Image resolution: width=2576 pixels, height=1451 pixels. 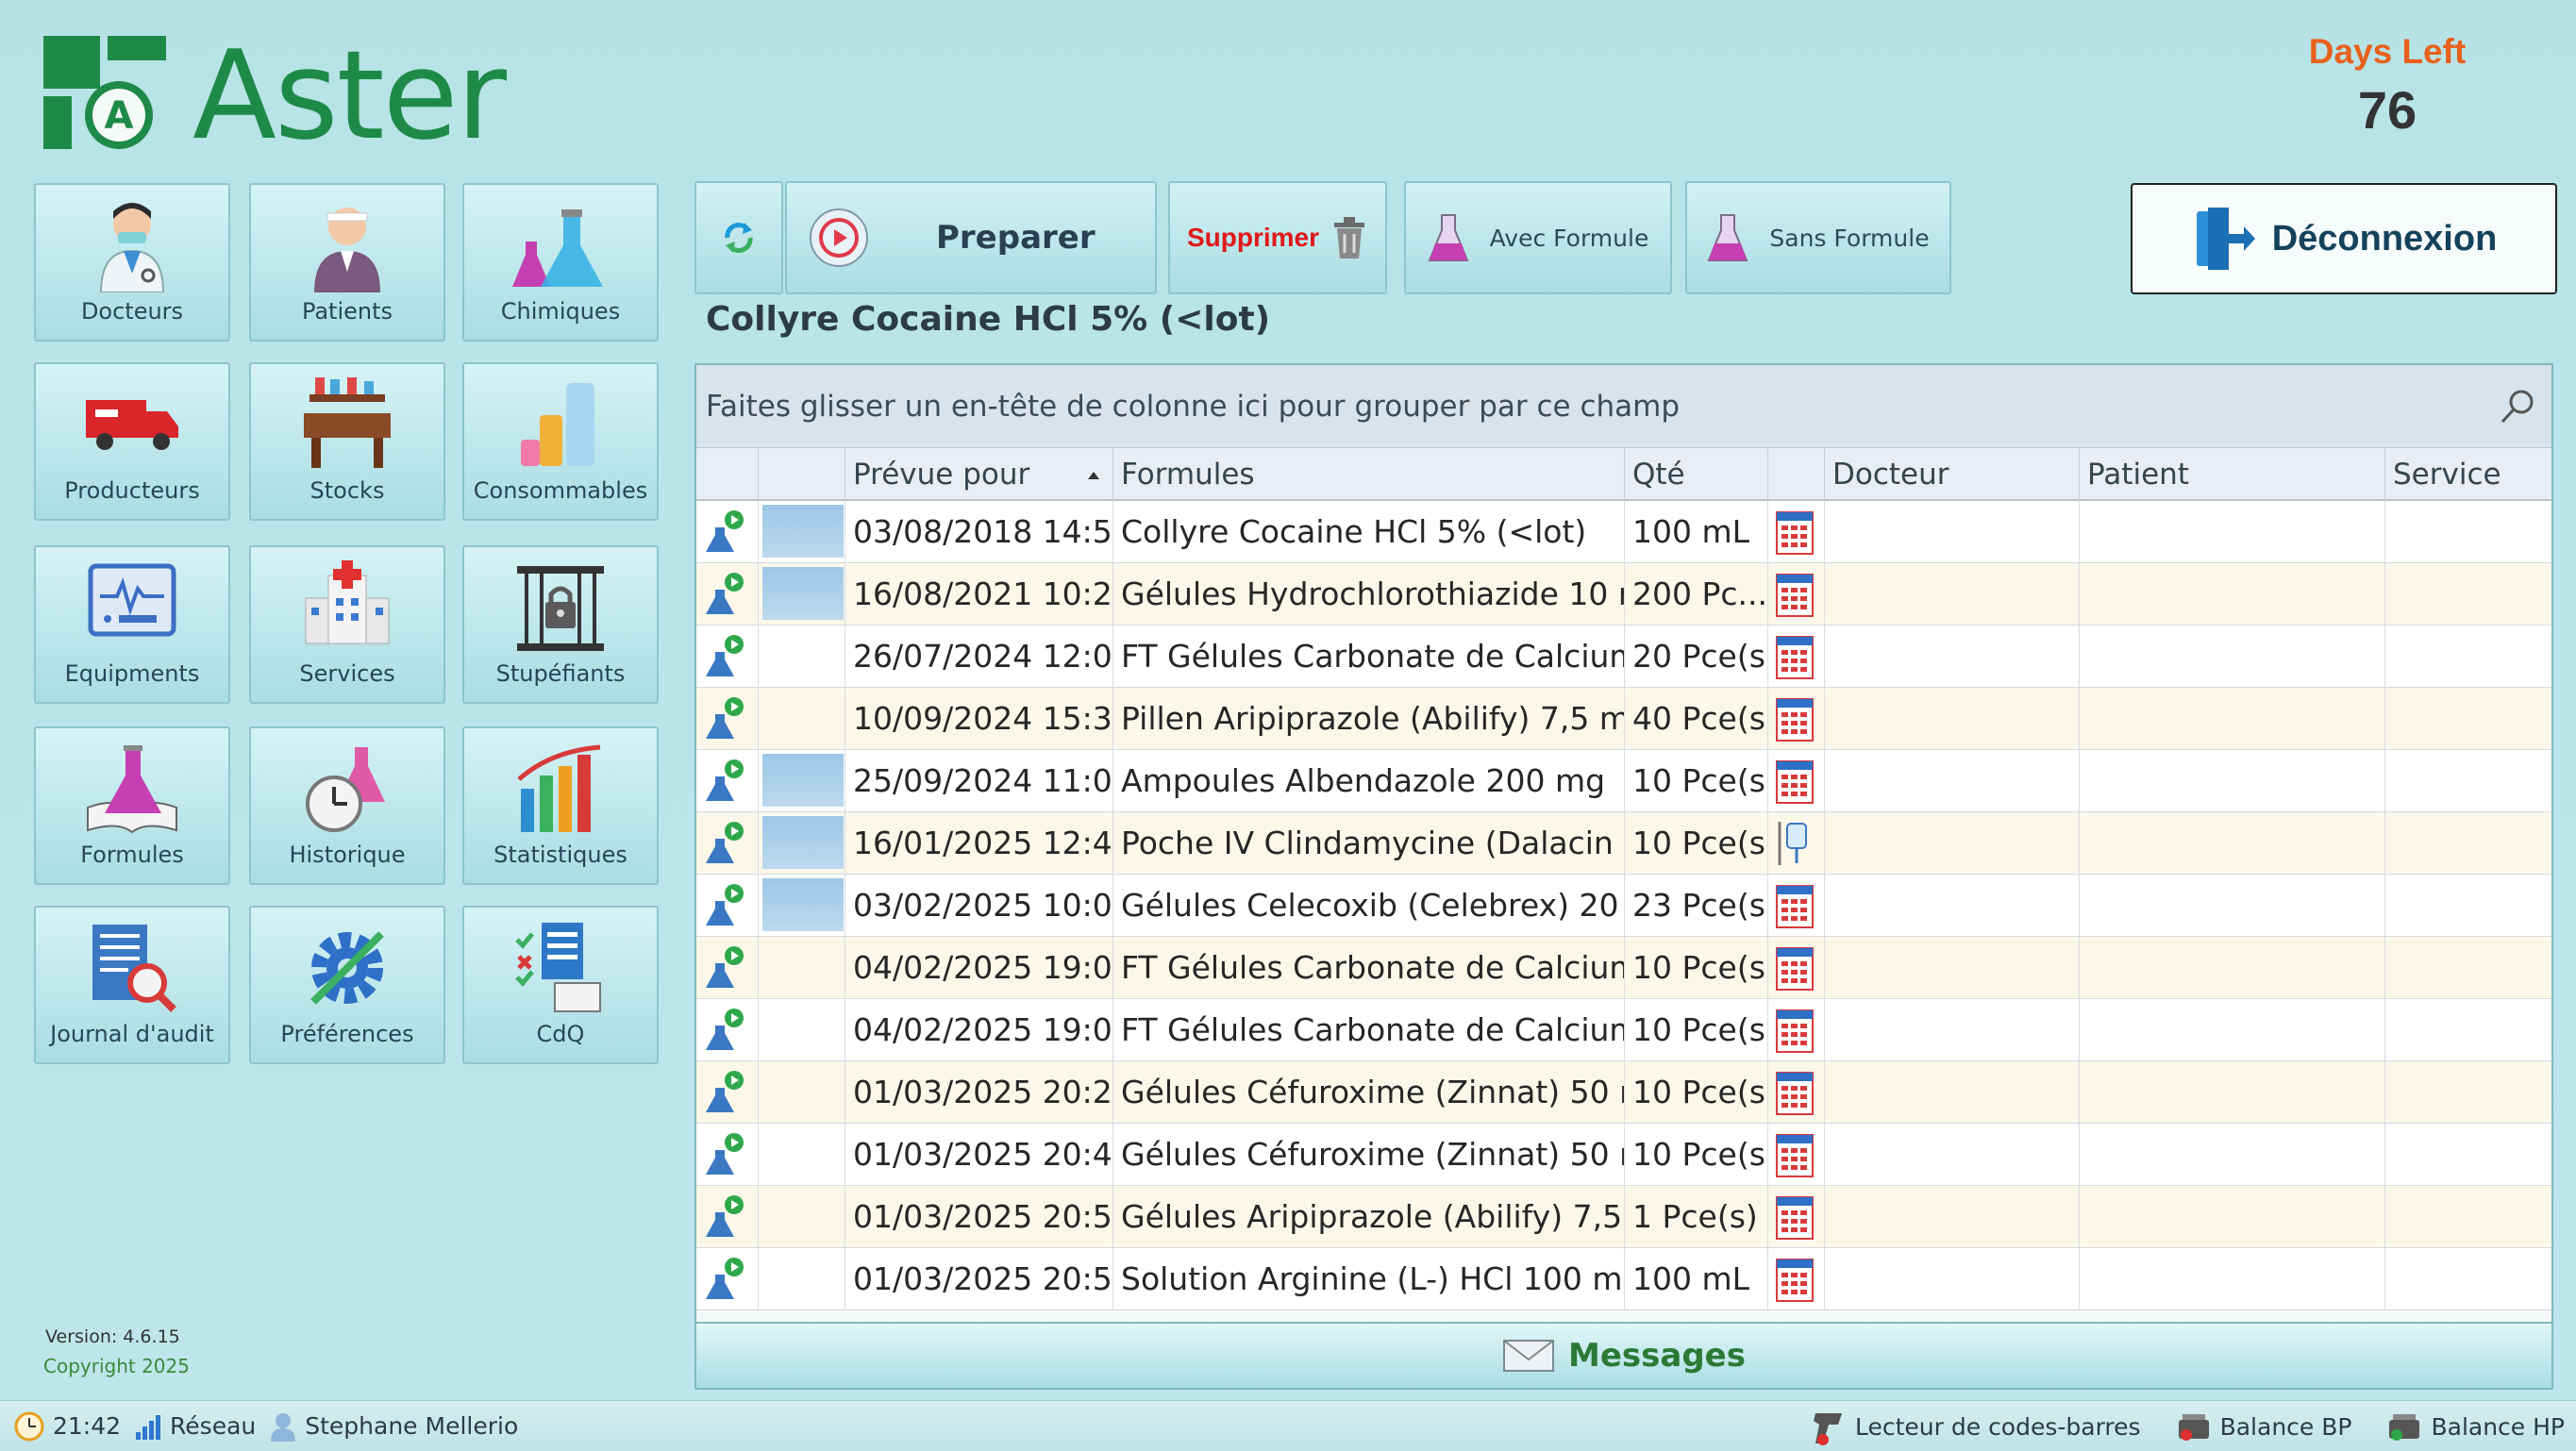 What do you see at coordinates (1538, 237) in the screenshot?
I see `avec-formule-button: Avec Formule` at bounding box center [1538, 237].